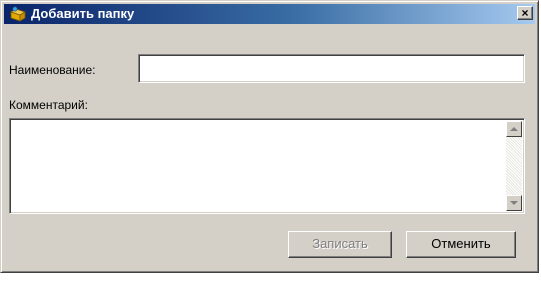 This screenshot has width=541, height=283. I want to click on name-label: Наименование:, so click(52, 70).